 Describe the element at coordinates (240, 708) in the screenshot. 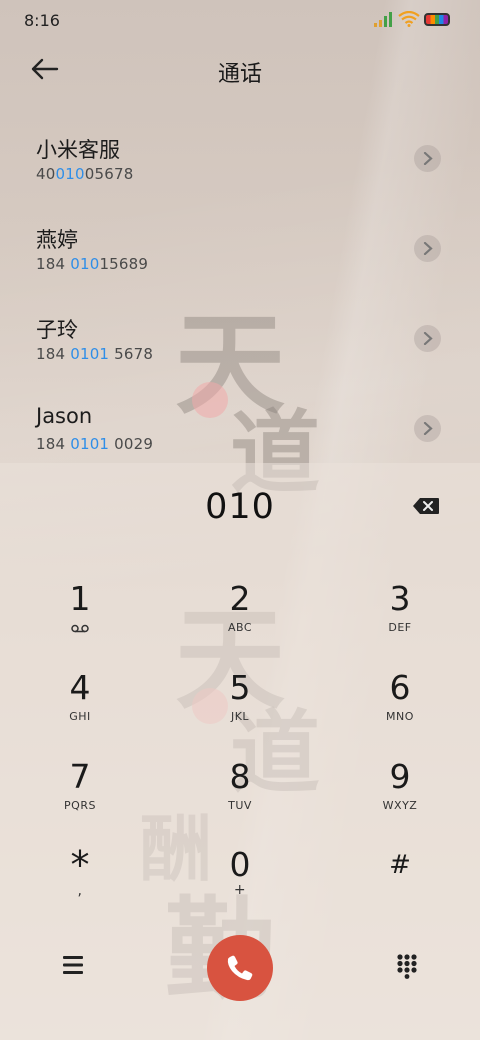

I see `dial-key-5: 5 JKL` at that location.